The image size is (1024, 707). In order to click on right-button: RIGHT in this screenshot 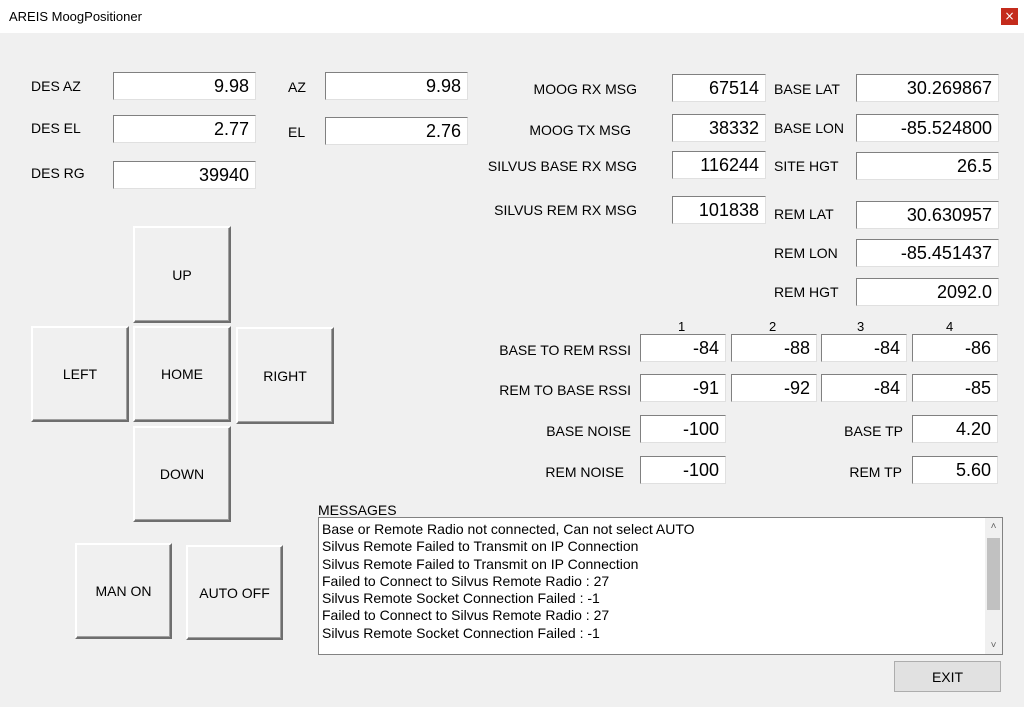, I will do `click(285, 375)`.